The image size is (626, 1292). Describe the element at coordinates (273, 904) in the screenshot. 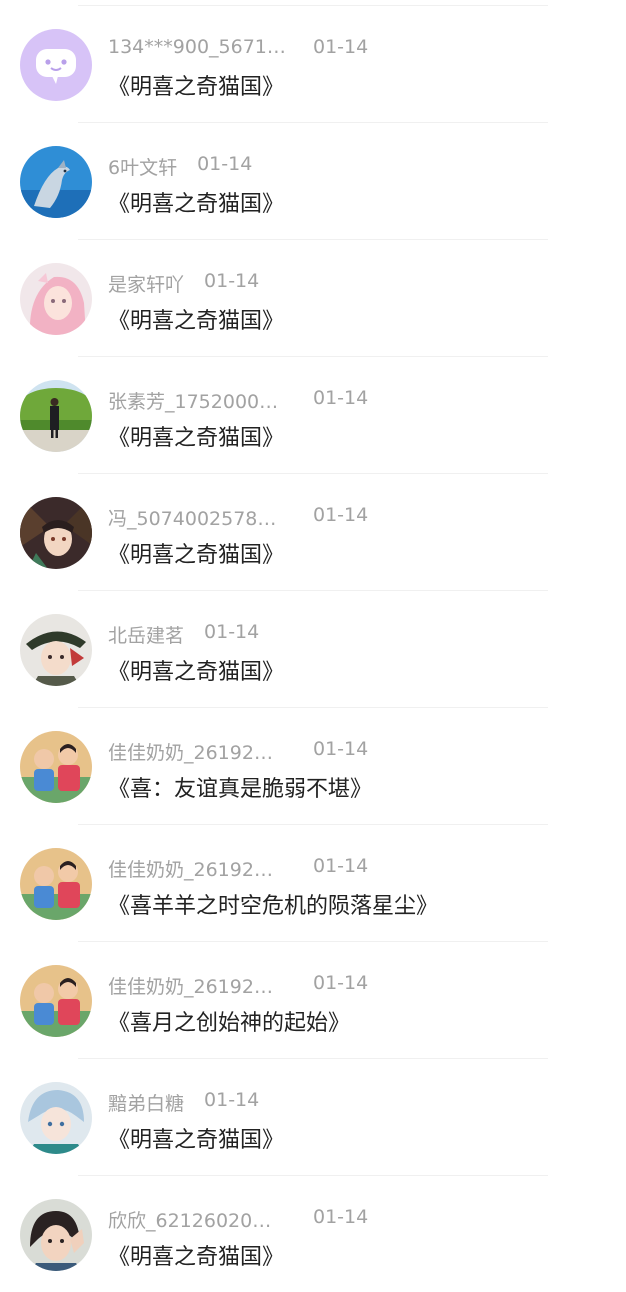

I see `book-title: 《喜羊羊之时空危机的陨落星尘》` at that location.